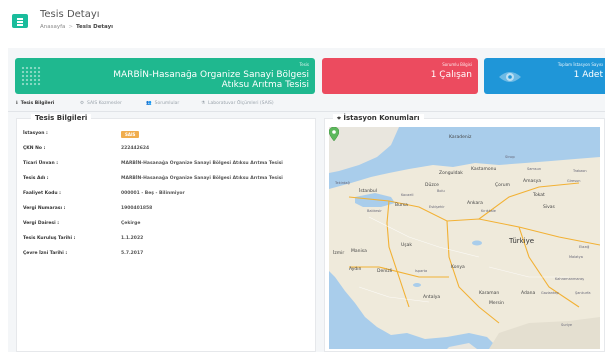 The width and height of the screenshot is (605, 352). Describe the element at coordinates (407, 245) in the screenshot. I see `map-label: Uşak` at that location.